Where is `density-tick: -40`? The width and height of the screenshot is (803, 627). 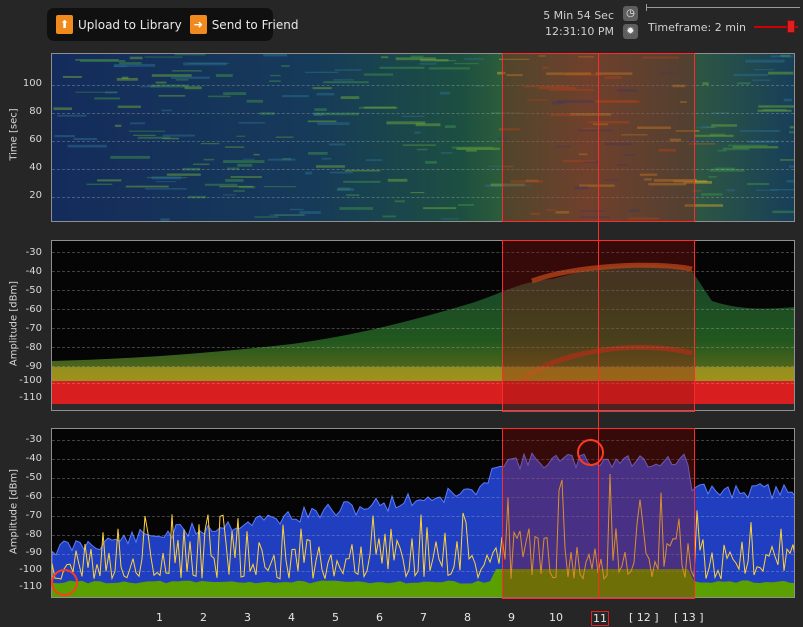 density-tick: -40 is located at coordinates (33, 271).